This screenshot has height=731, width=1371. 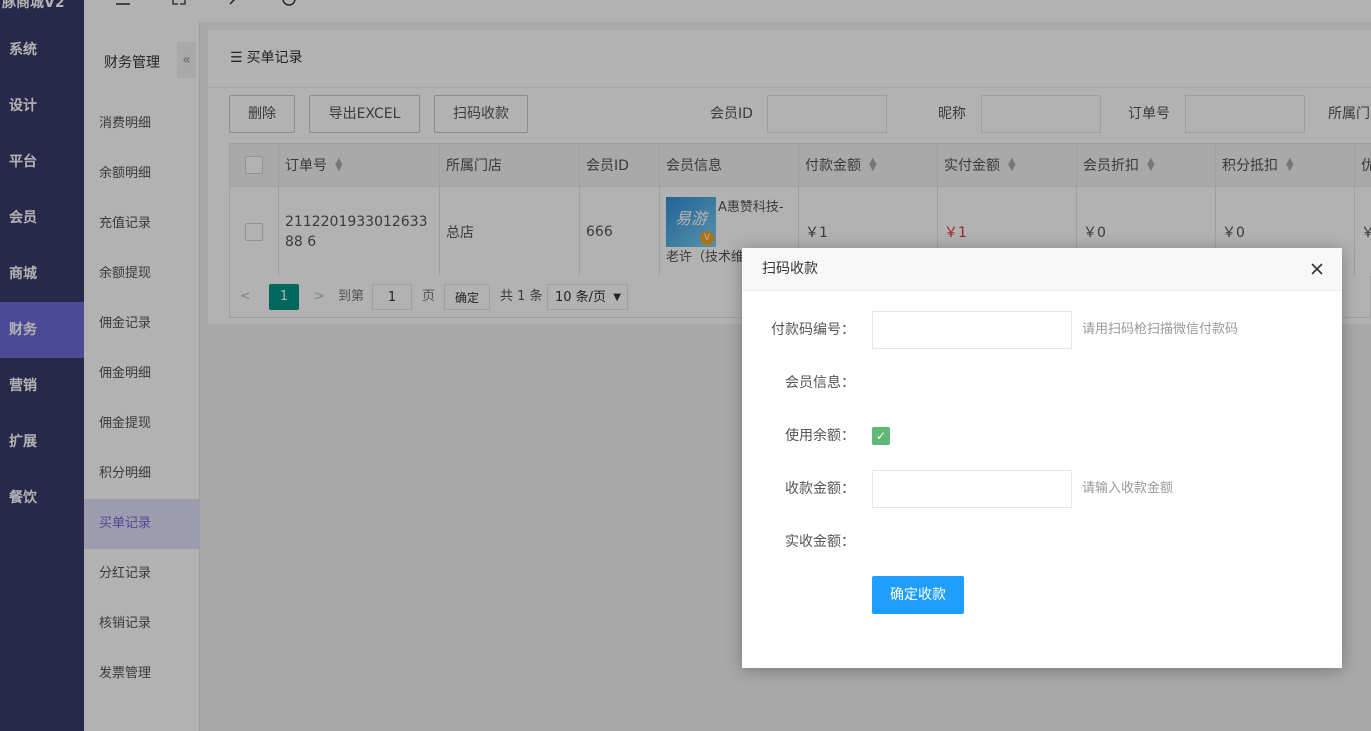 I want to click on use-balance-label: 使用余额：, so click(x=820, y=436).